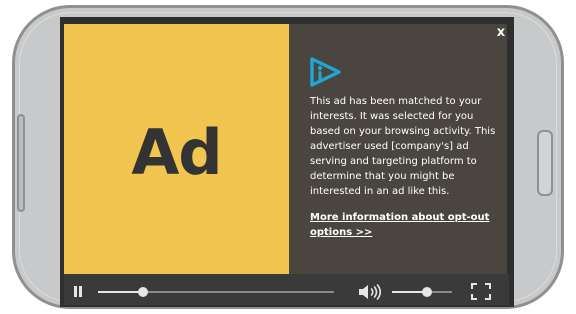  Describe the element at coordinates (372, 292) in the screenshot. I see `speaker-icon` at that location.